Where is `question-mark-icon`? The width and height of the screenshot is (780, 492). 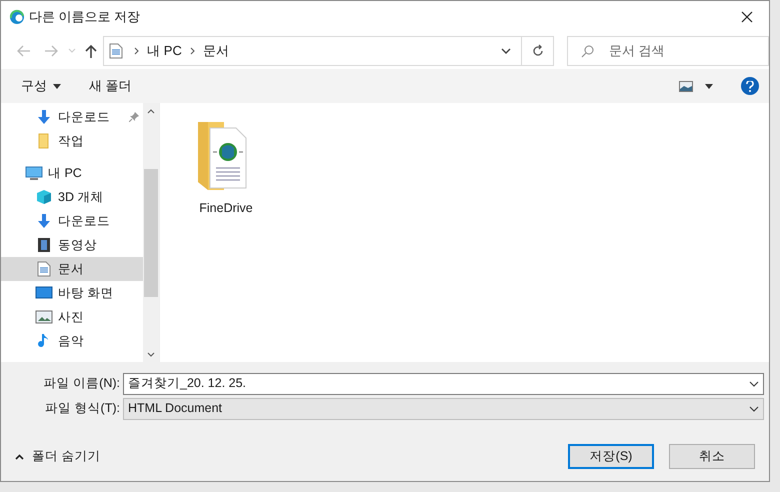
question-mark-icon is located at coordinates (750, 86).